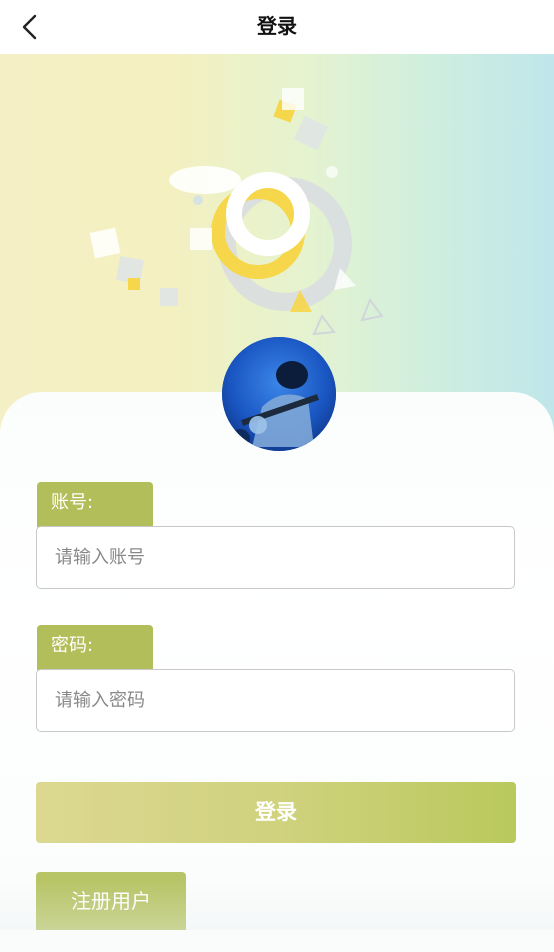  I want to click on password-input, so click(275, 700).